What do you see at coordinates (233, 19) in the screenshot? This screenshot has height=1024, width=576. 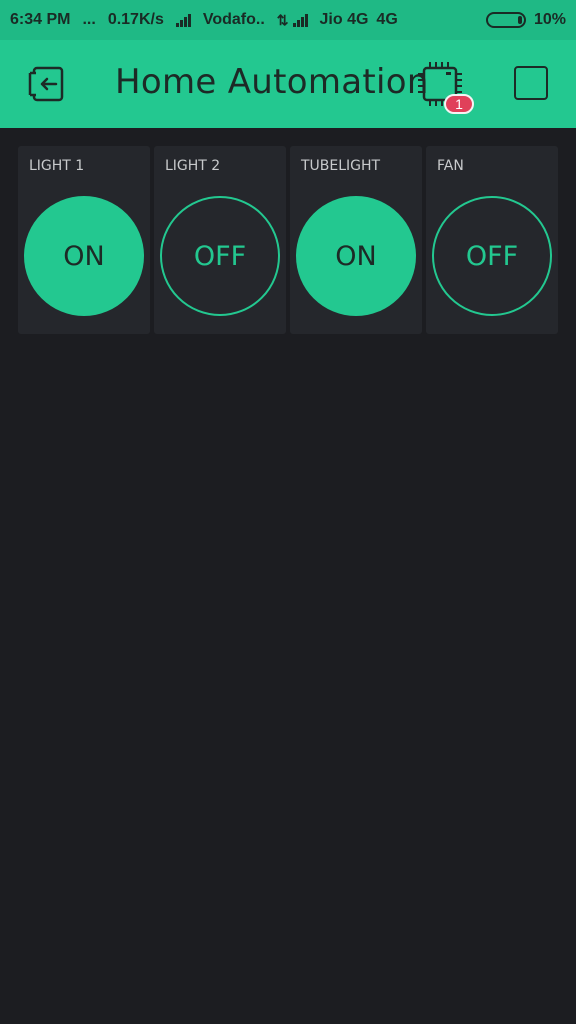 I see `status-carrier-1: Vodafo..` at bounding box center [233, 19].